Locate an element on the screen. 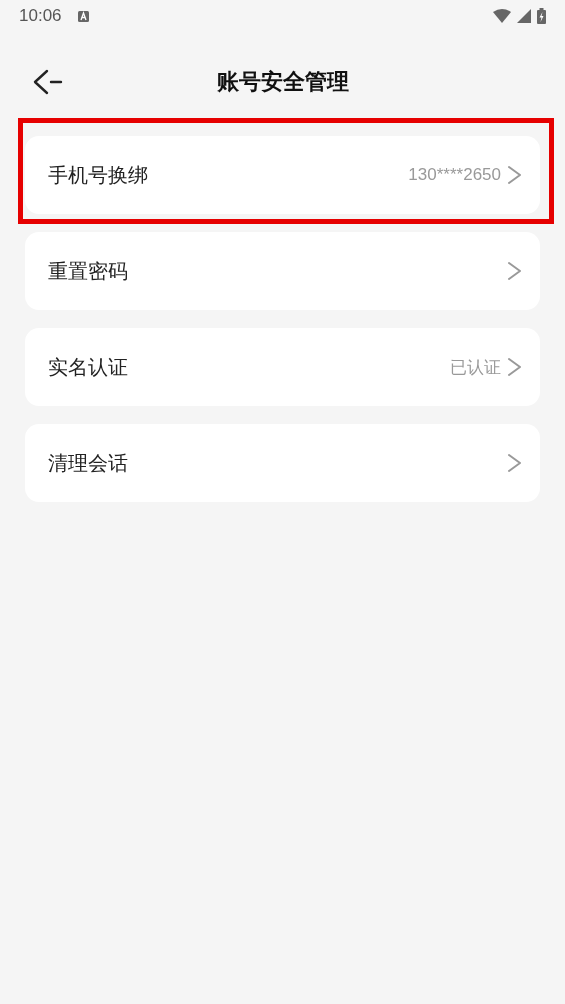 The width and height of the screenshot is (565, 1004). battery-icon is located at coordinates (541, 16).